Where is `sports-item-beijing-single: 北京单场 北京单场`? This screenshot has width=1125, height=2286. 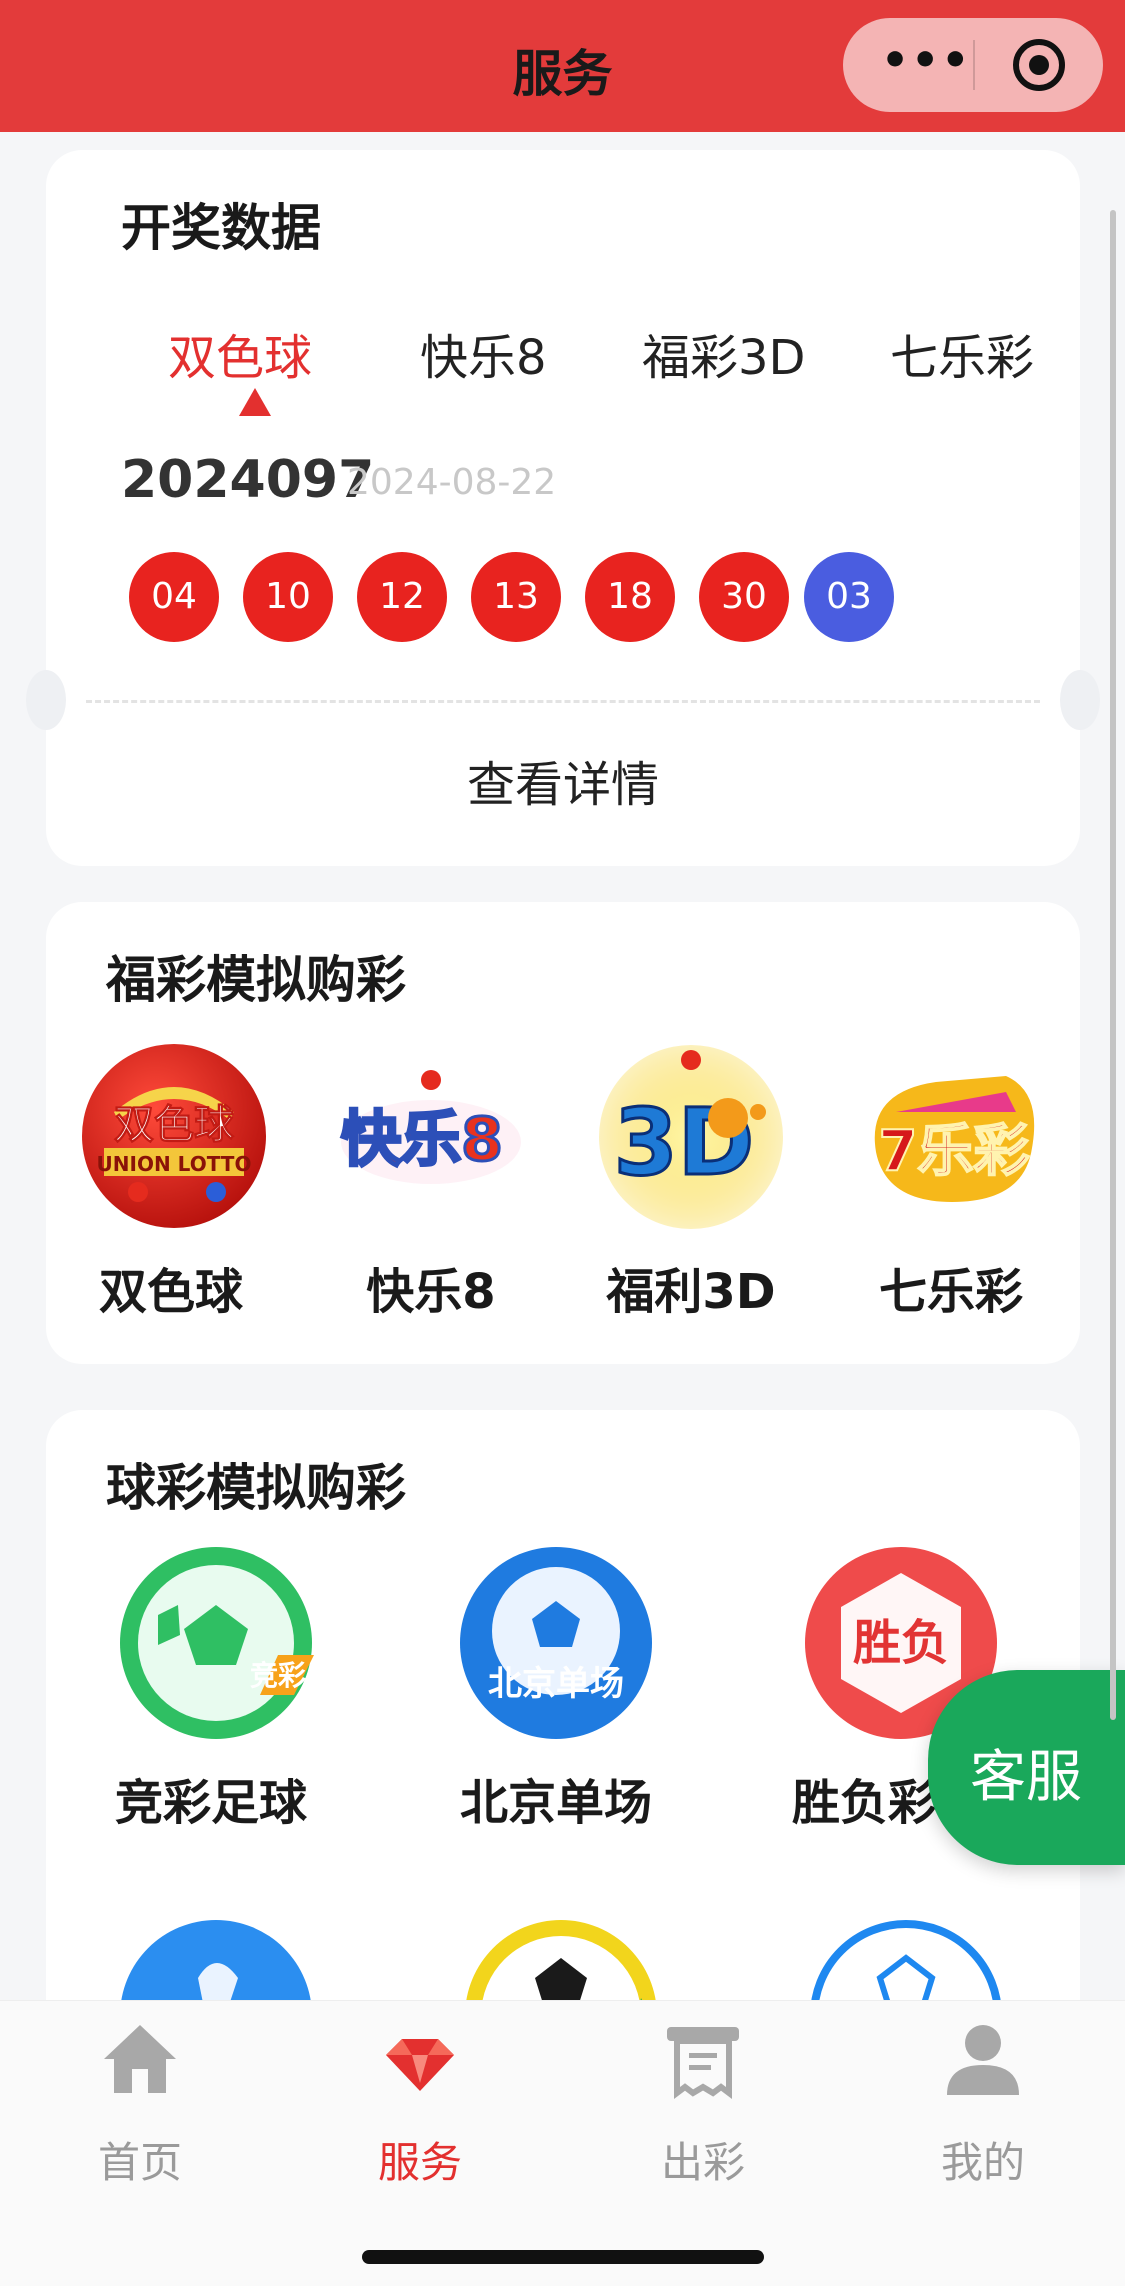
sports-item-beijing-single: 北京单场 北京单场 is located at coordinates (556, 1690).